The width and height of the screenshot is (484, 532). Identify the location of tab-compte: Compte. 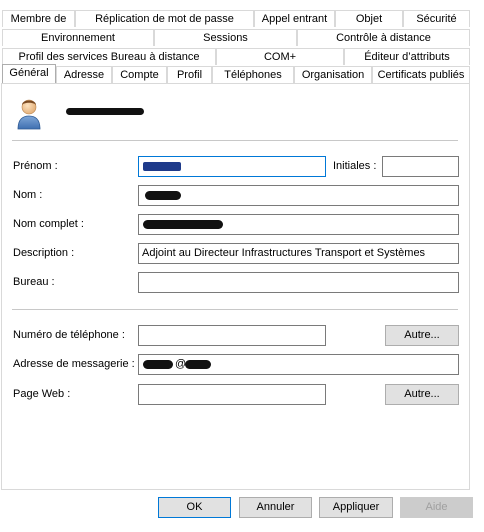
(139, 74).